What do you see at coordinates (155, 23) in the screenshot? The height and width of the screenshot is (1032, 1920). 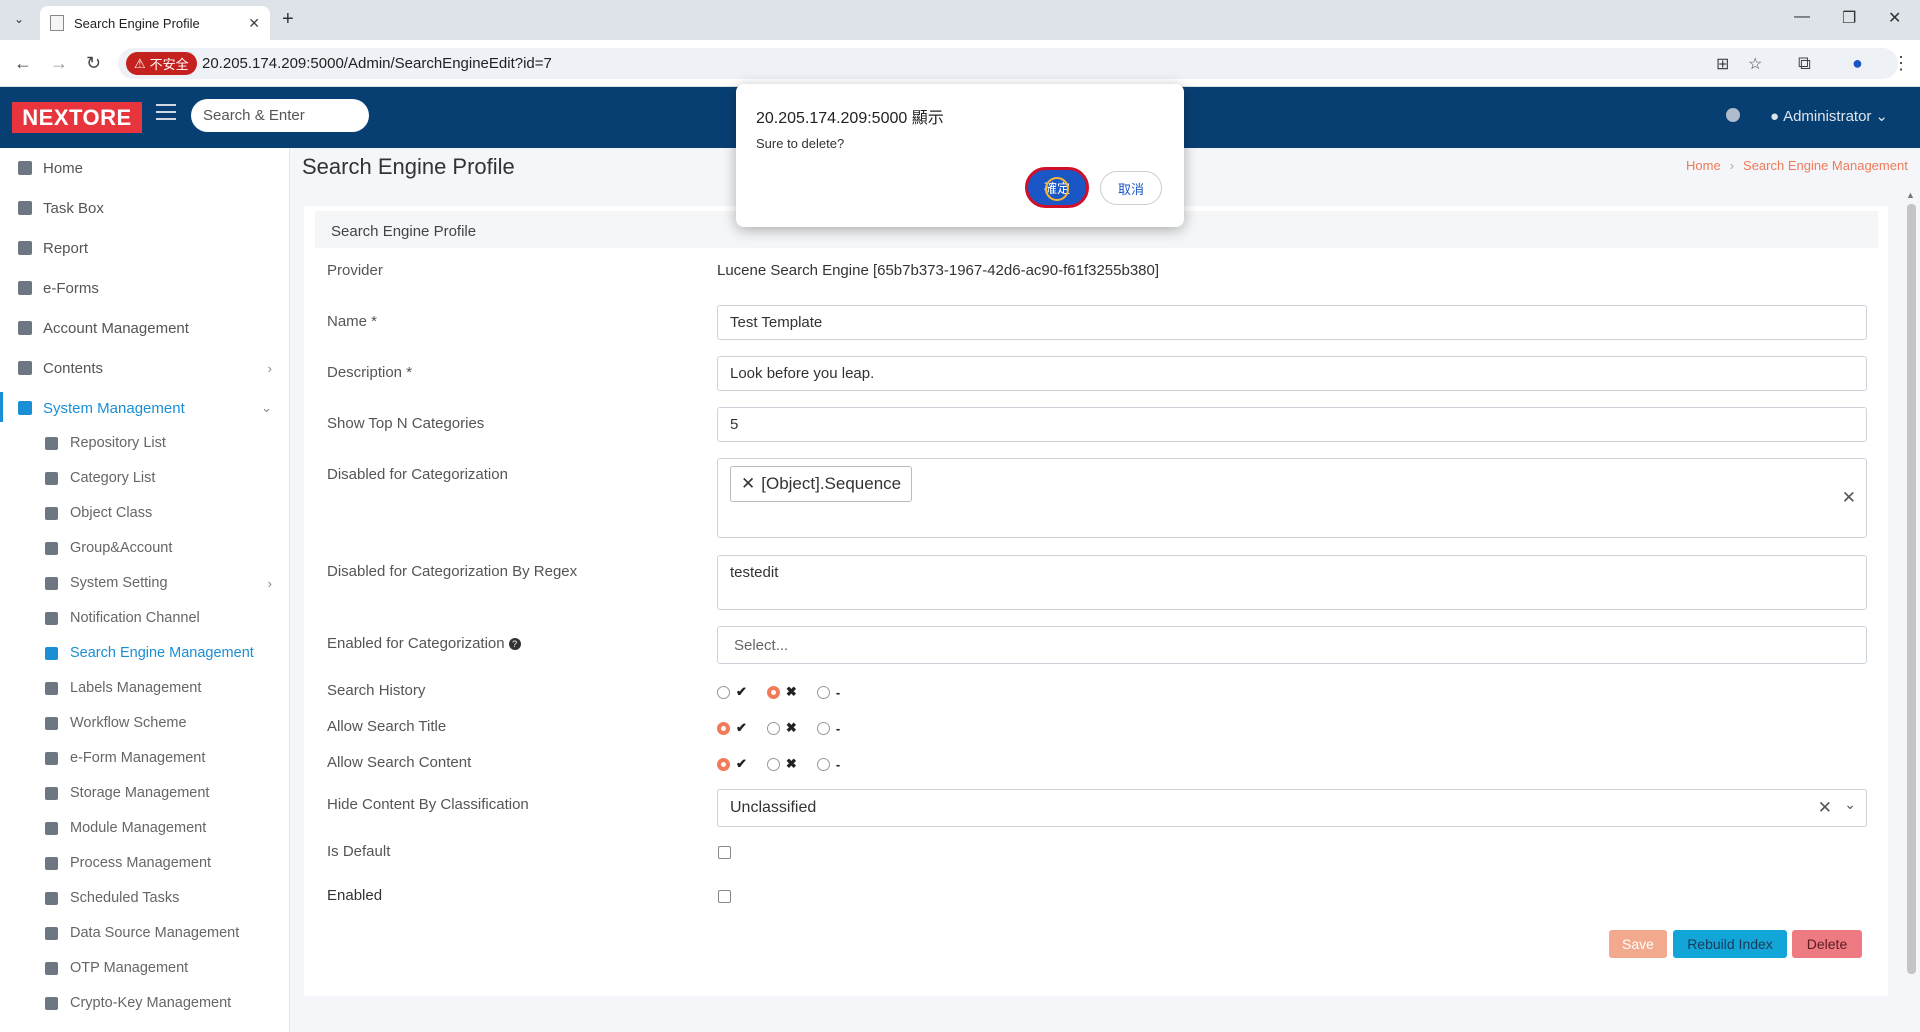 I see `browser-tab: Search Engine Profile ✕` at bounding box center [155, 23].